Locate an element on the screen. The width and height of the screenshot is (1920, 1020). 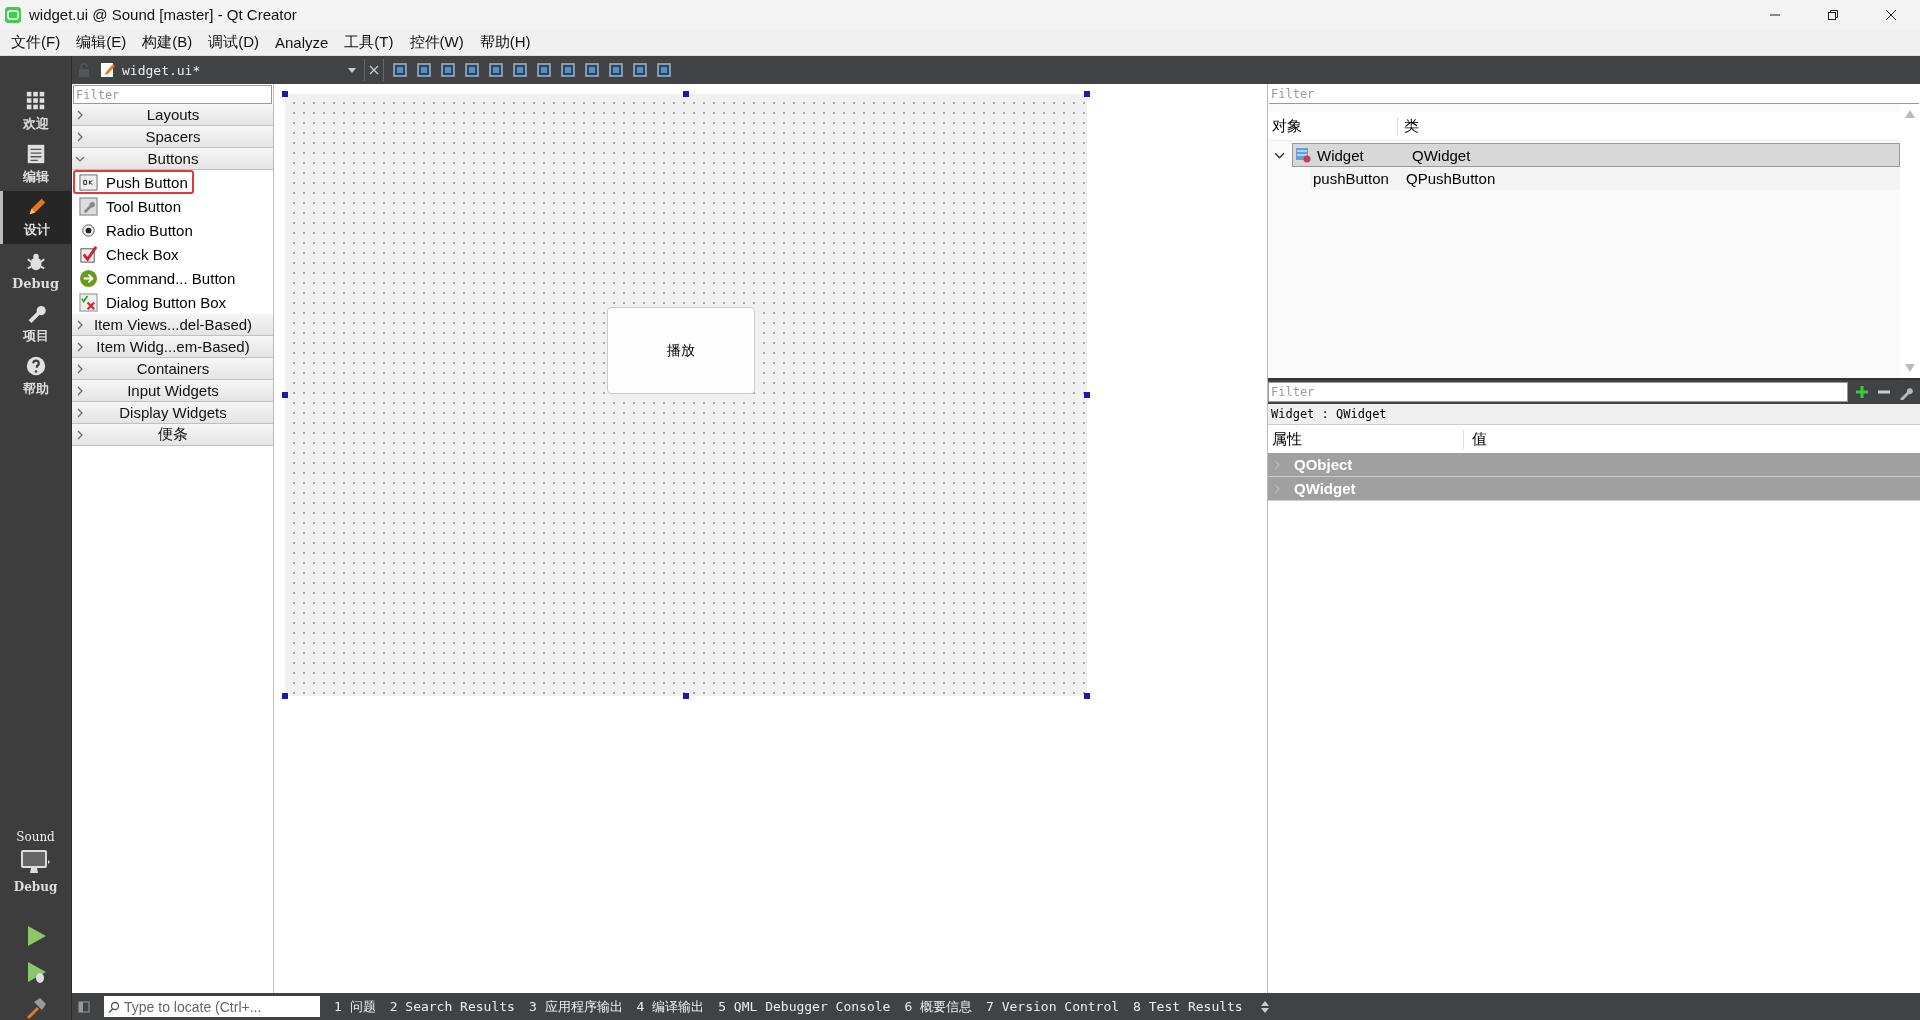
widget-label: Radio Button is located at coordinates (149, 230).